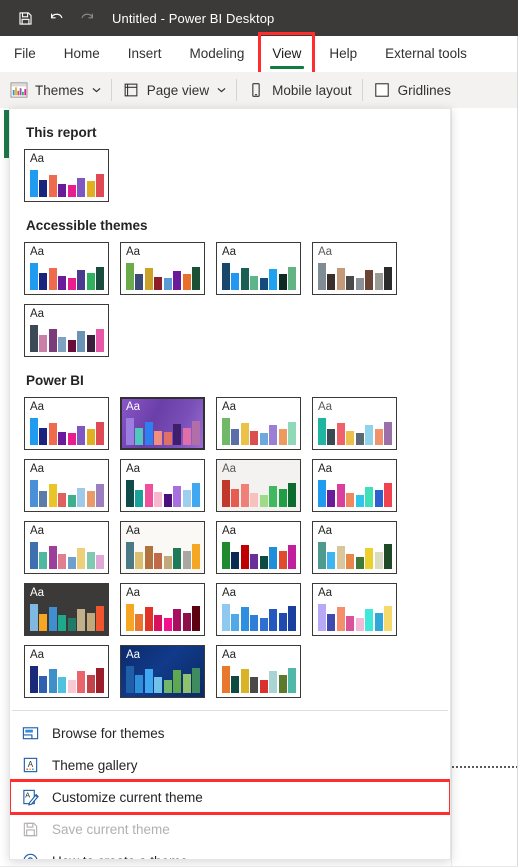  Describe the element at coordinates (57, 18) in the screenshot. I see `undo-icon` at that location.